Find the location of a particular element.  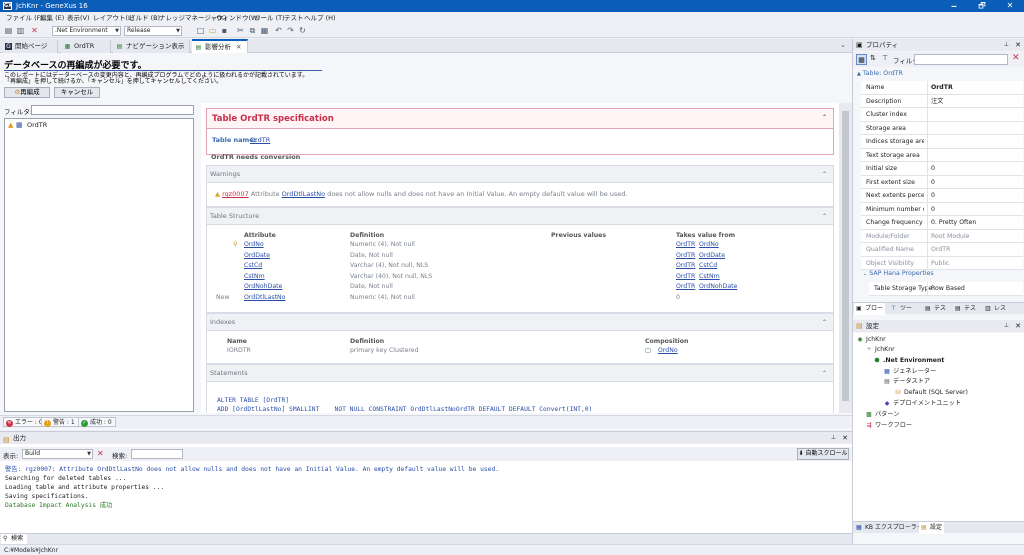

refresh-icon: ↻ is located at coordinates (302, 30).